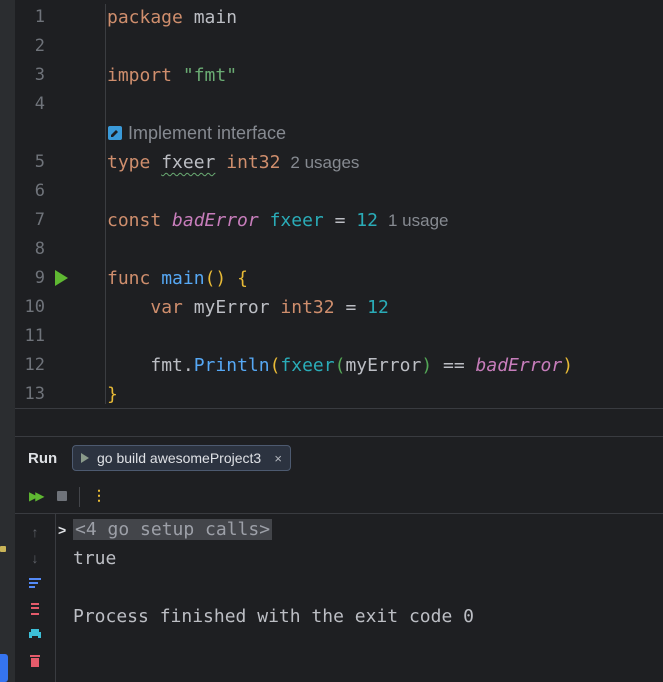 This screenshot has height=682, width=663. What do you see at coordinates (339, 104) in the screenshot?
I see `code-line: 4` at bounding box center [339, 104].